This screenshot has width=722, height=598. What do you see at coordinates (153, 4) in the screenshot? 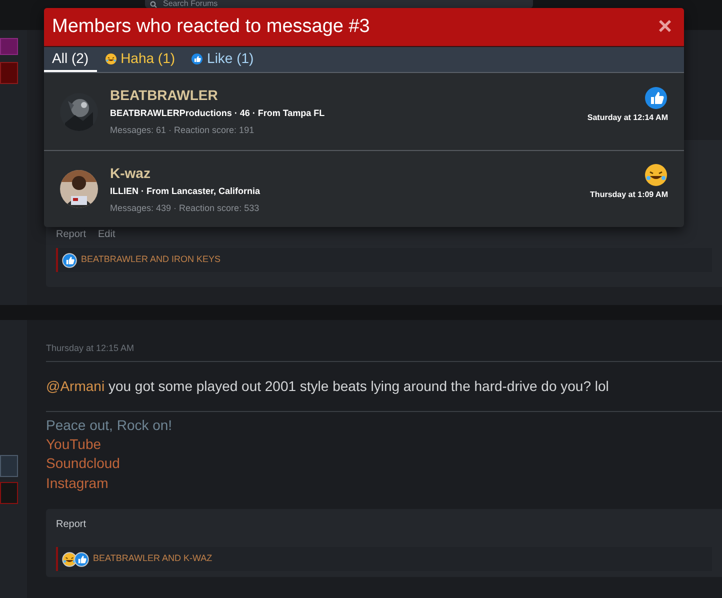
I see `search-icon` at bounding box center [153, 4].